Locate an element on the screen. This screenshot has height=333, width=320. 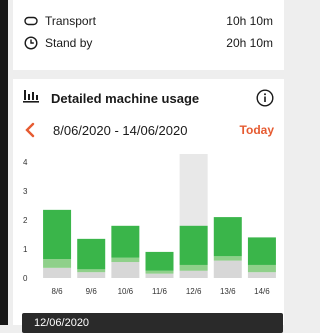
summary-row-standby: Stand by 20h 10m is located at coordinates (148, 43).